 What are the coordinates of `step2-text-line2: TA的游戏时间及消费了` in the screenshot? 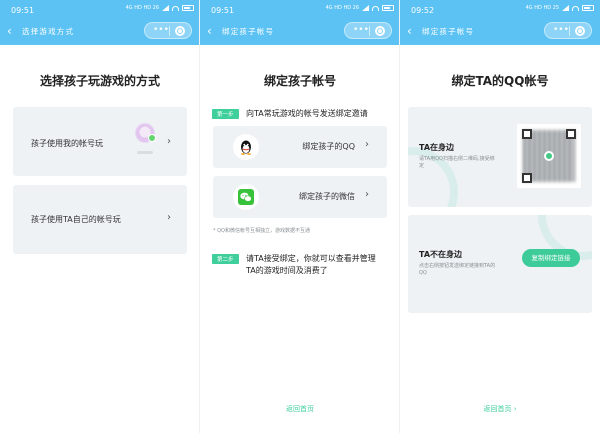 It's located at (287, 270).